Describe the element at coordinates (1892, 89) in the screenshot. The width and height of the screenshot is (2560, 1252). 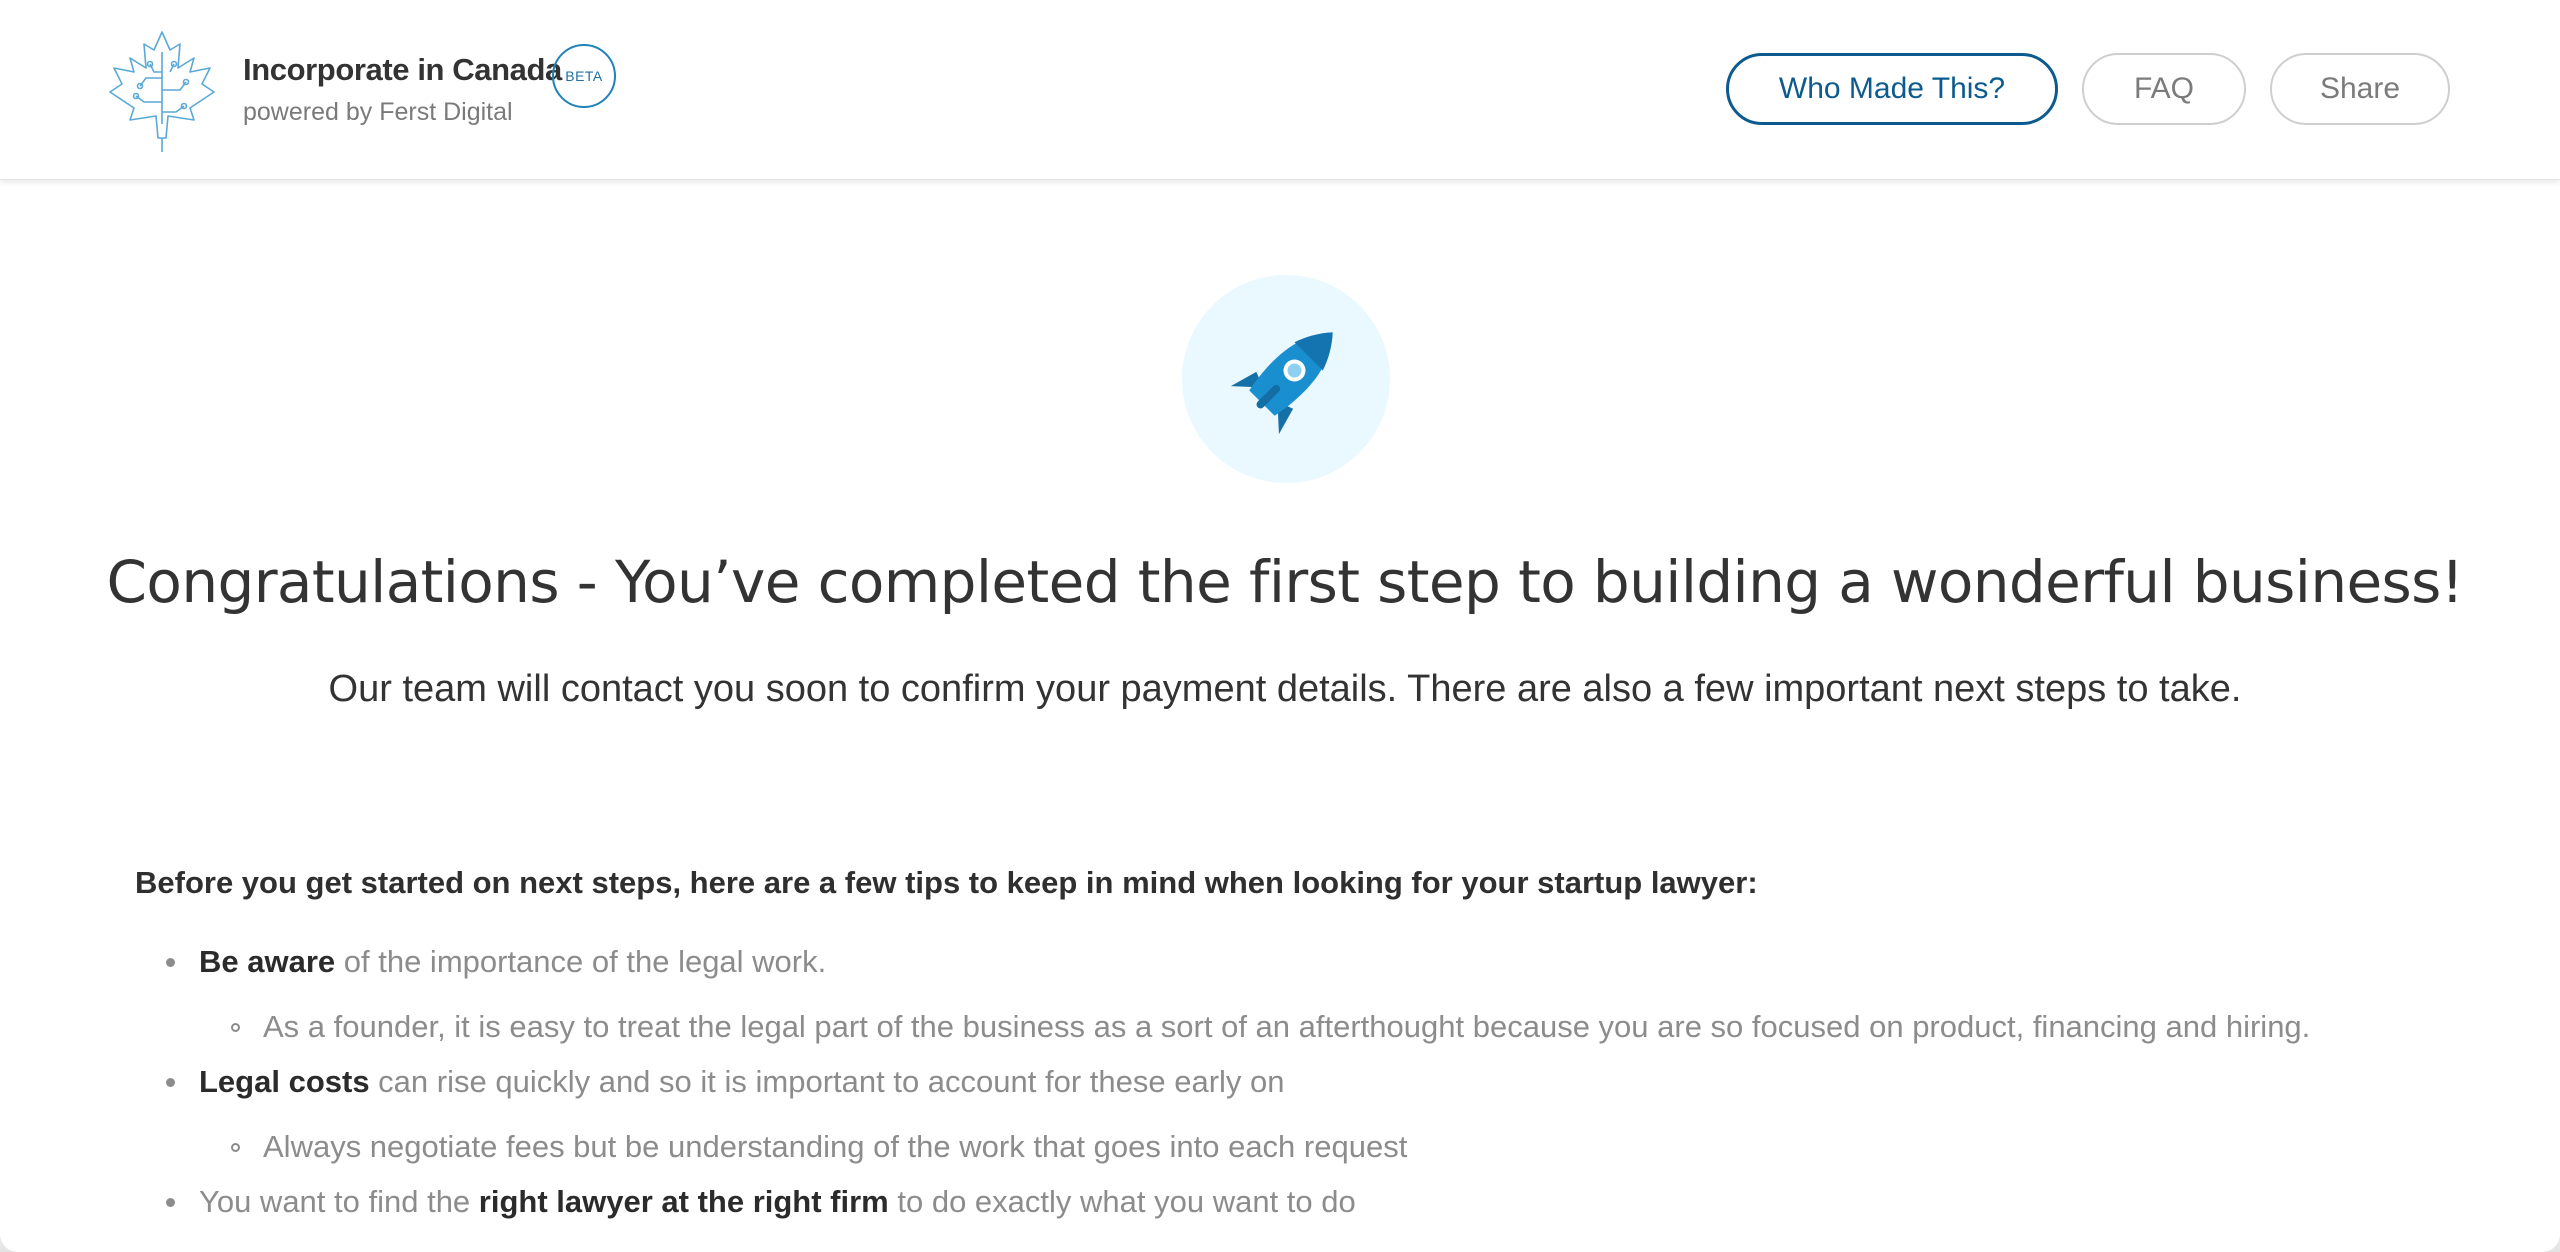
I see `who-made-this-button: Who Made This?` at that location.